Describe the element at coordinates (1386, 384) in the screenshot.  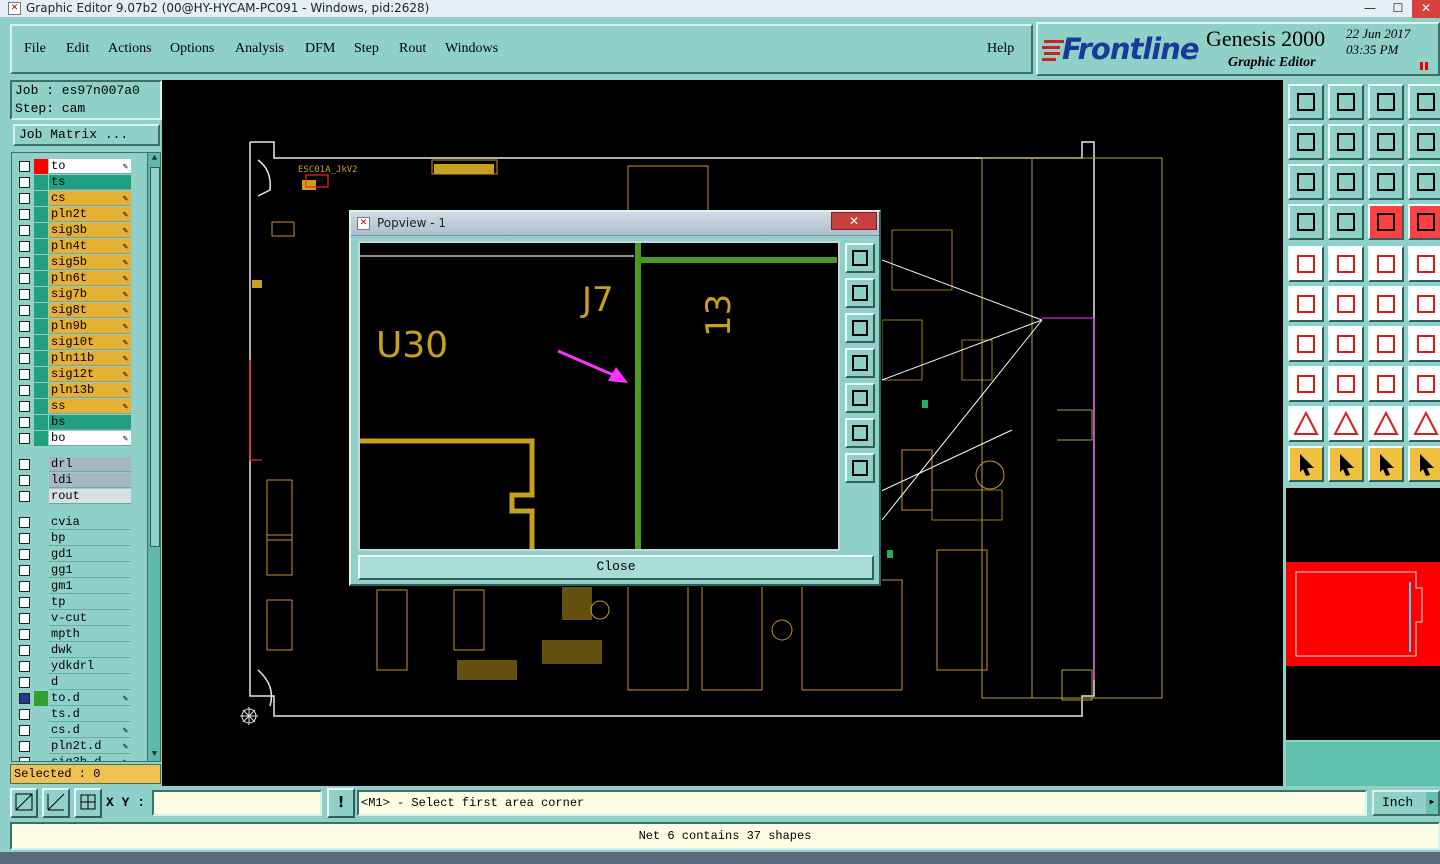
I see `target-icon` at that location.